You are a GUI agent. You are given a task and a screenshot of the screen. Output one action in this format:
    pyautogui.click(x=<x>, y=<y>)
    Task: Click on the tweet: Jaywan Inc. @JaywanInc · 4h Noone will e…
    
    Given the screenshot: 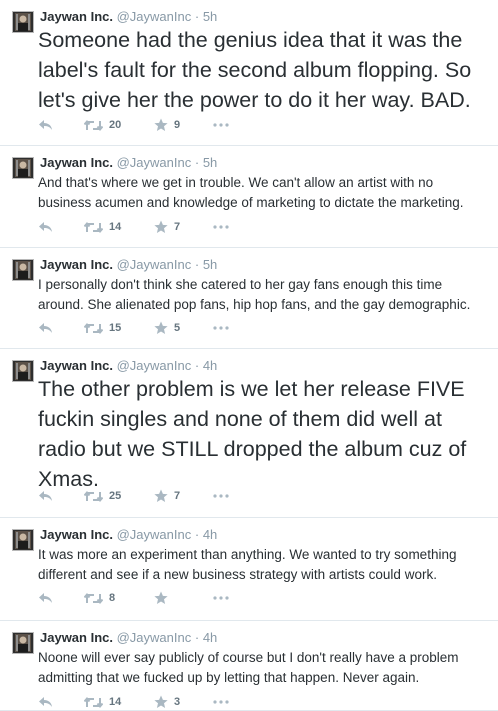 What is the action you would take?
    pyautogui.click(x=249, y=666)
    